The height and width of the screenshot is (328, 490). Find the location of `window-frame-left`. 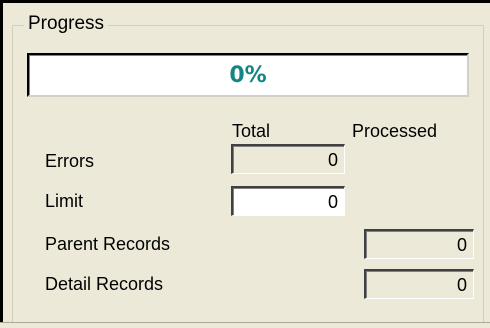

window-frame-left is located at coordinates (1, 163).